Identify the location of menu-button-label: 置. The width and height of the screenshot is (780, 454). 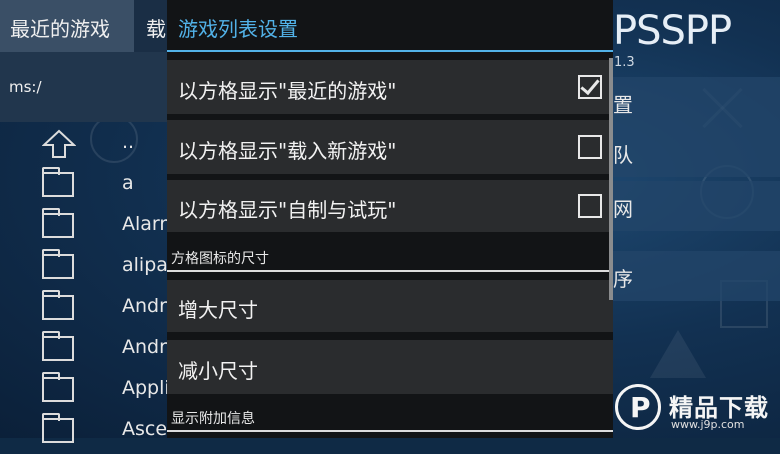
(623, 105).